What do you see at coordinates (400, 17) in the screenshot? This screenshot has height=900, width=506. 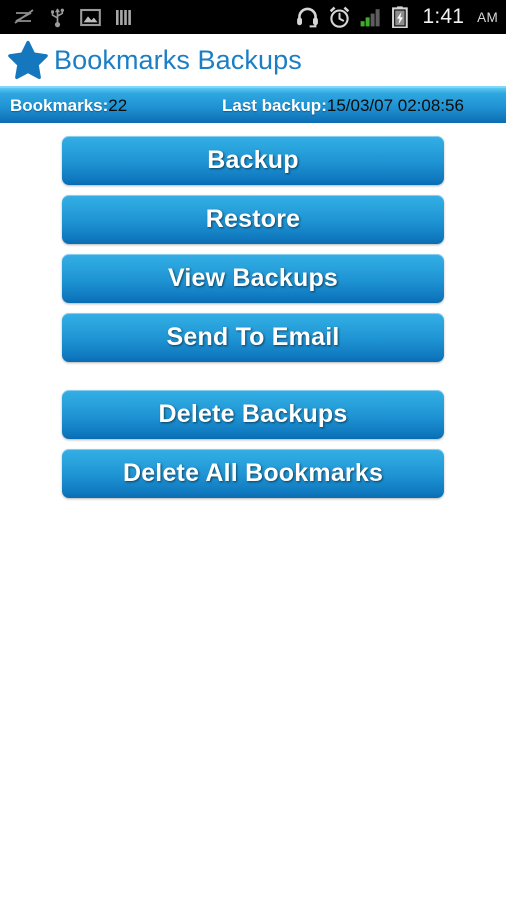 I see `battery-charging-icon` at bounding box center [400, 17].